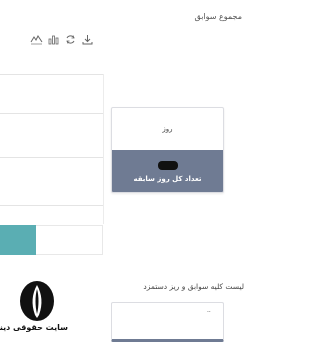 The width and height of the screenshot is (320, 350). Describe the element at coordinates (87, 39) in the screenshot. I see `download-icon` at that location.